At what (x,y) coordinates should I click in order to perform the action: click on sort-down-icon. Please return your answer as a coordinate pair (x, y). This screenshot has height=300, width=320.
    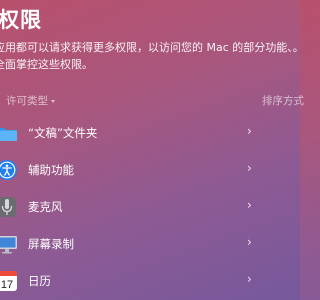
    Looking at the image, I should click on (53, 101).